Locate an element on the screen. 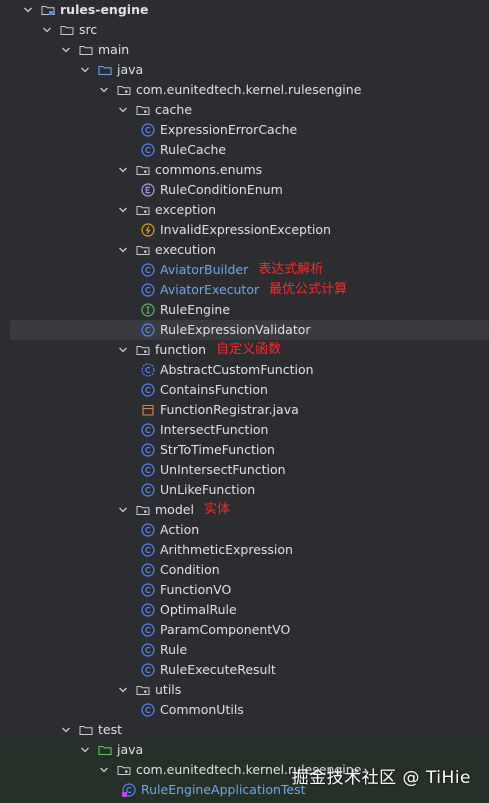 The image size is (489, 803). watermark: 掘金技术社区 @ TiHie is located at coordinates (381, 778).